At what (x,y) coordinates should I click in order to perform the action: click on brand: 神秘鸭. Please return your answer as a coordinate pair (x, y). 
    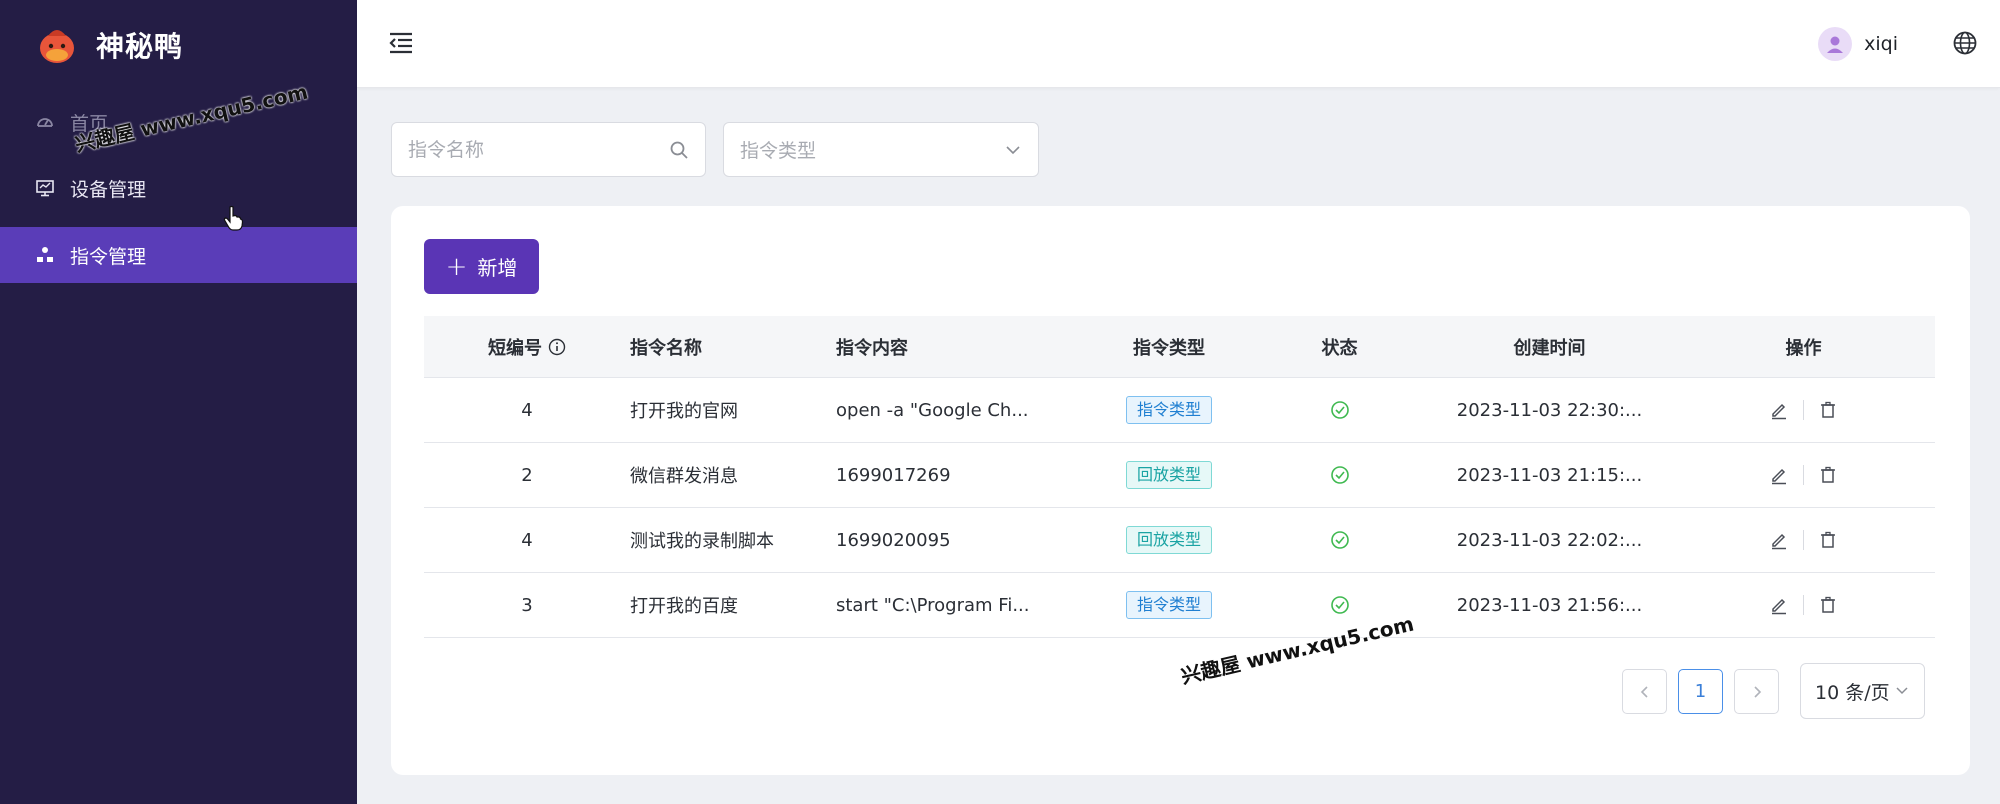
    Looking at the image, I should click on (108, 45).